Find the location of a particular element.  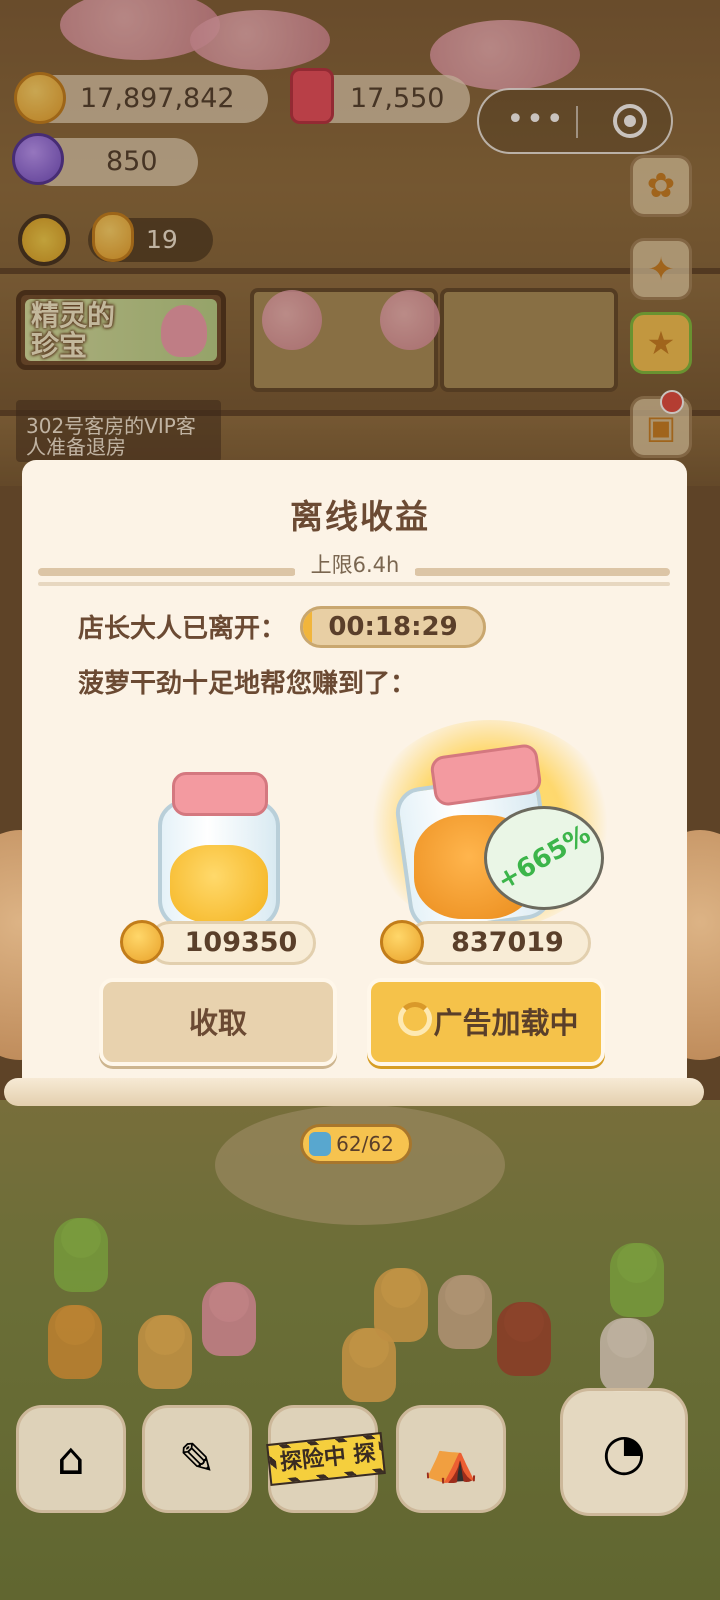

timer-progress-fill is located at coordinates (307, 627).